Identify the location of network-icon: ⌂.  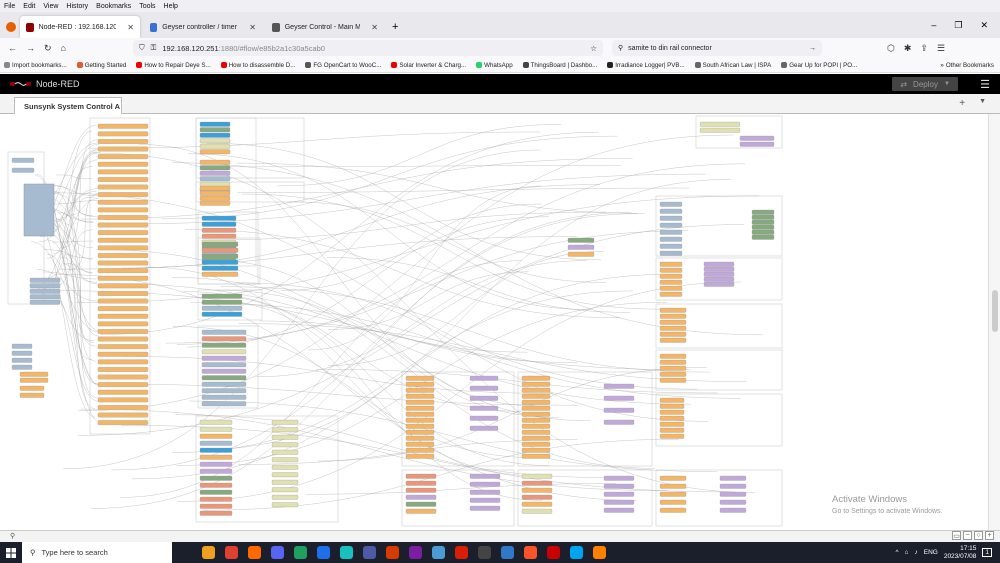
(907, 552).